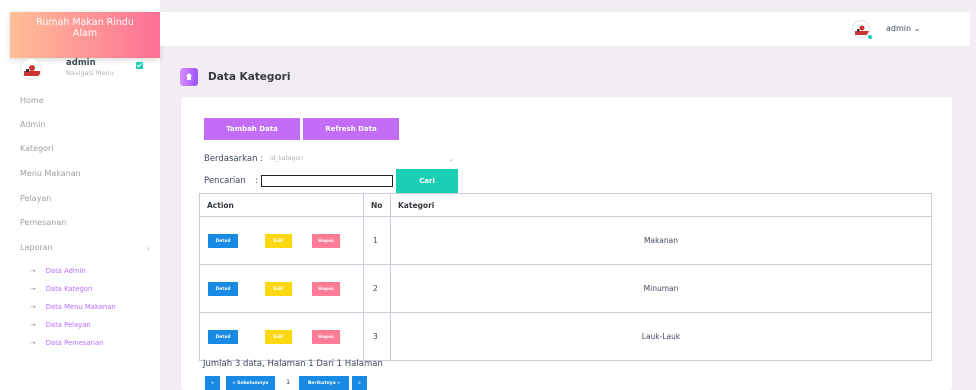 This screenshot has height=390, width=976. I want to click on sidebar-subitem-label: Data Menu Makanan, so click(80, 307).